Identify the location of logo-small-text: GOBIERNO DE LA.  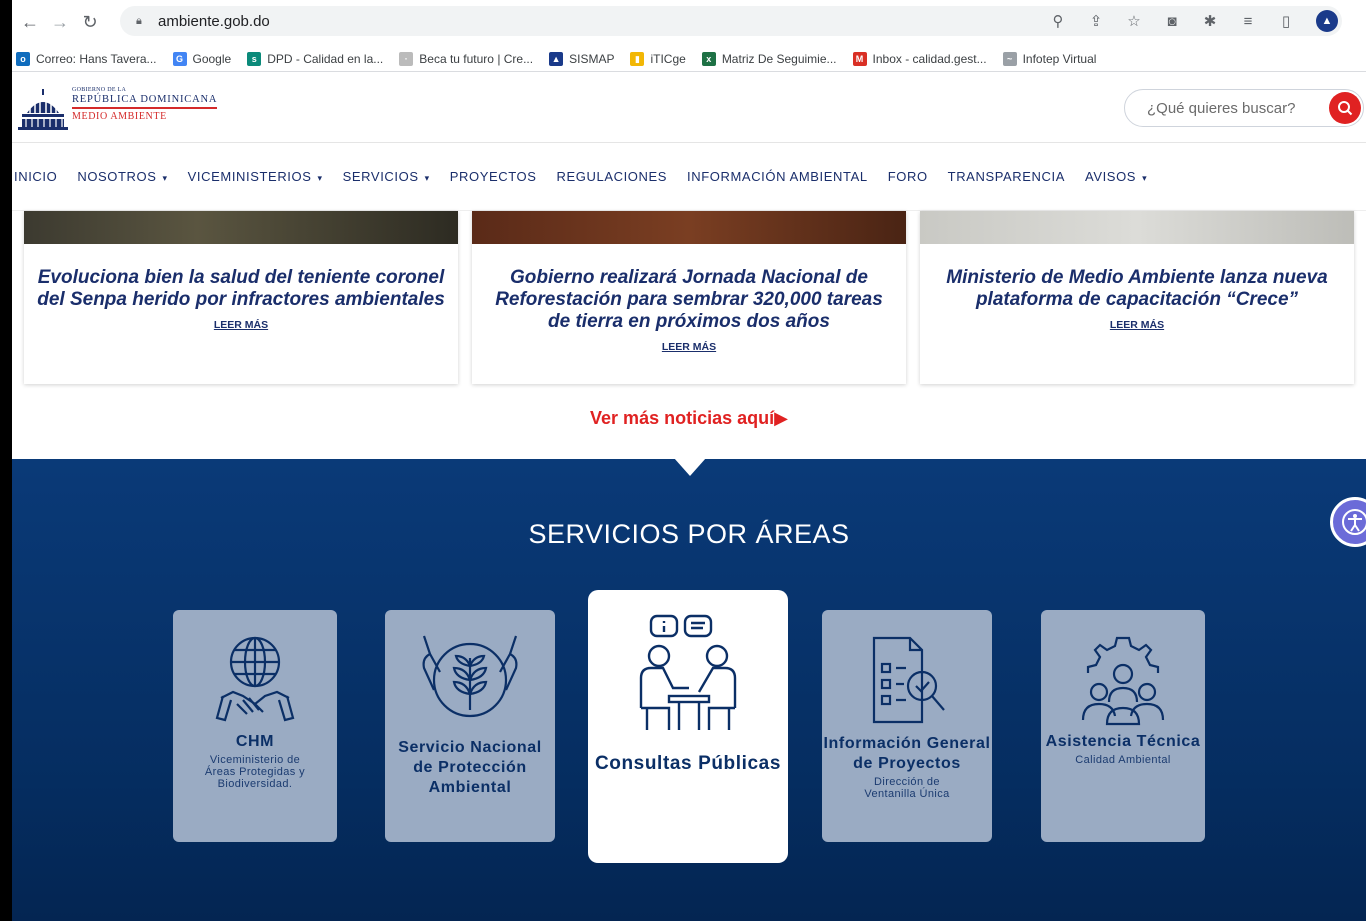
(99, 90).